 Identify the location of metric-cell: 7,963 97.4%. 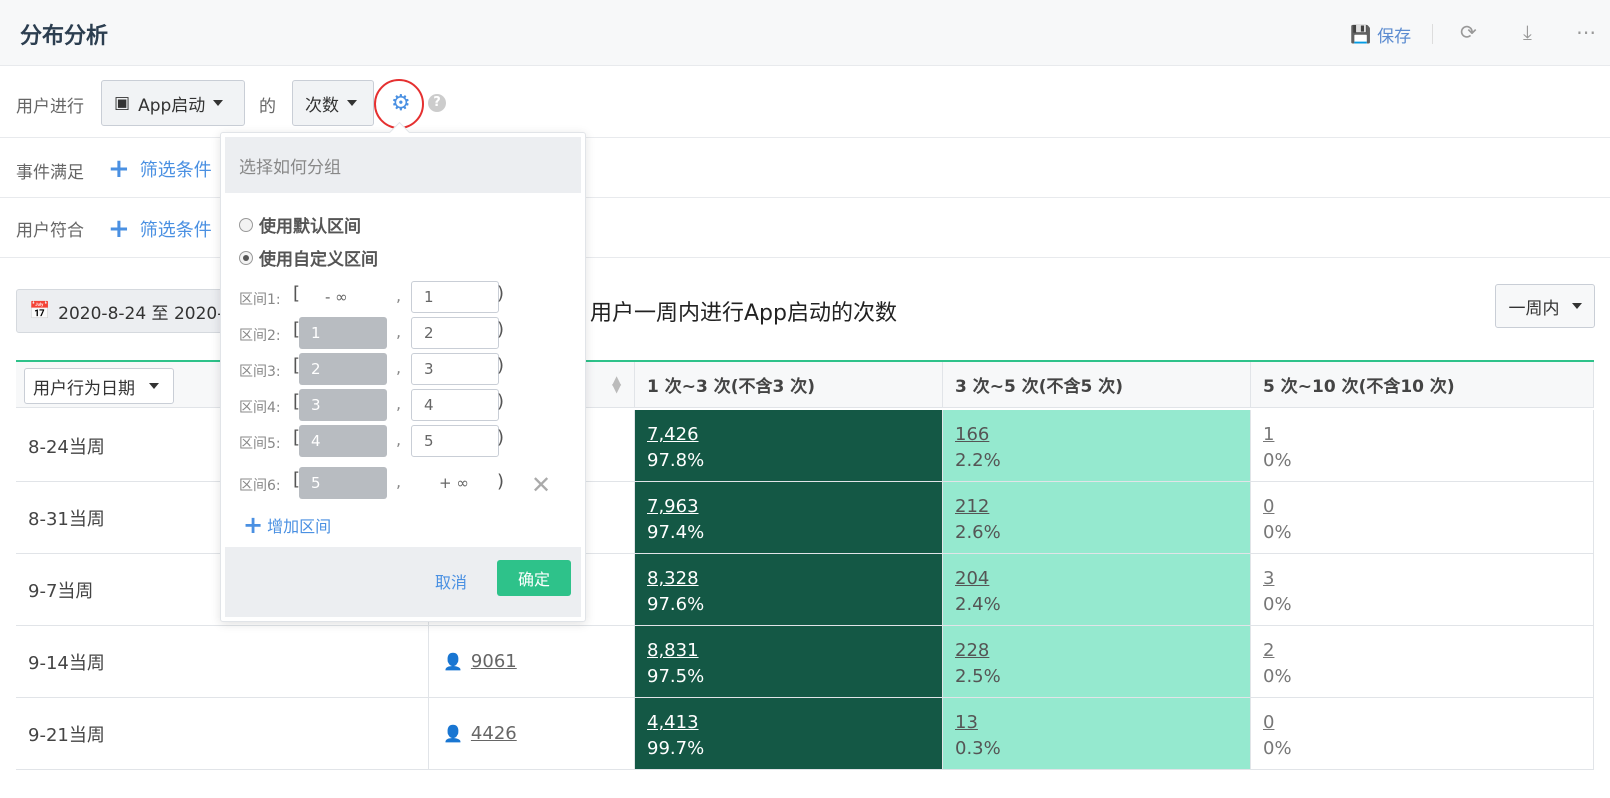
(789, 518).